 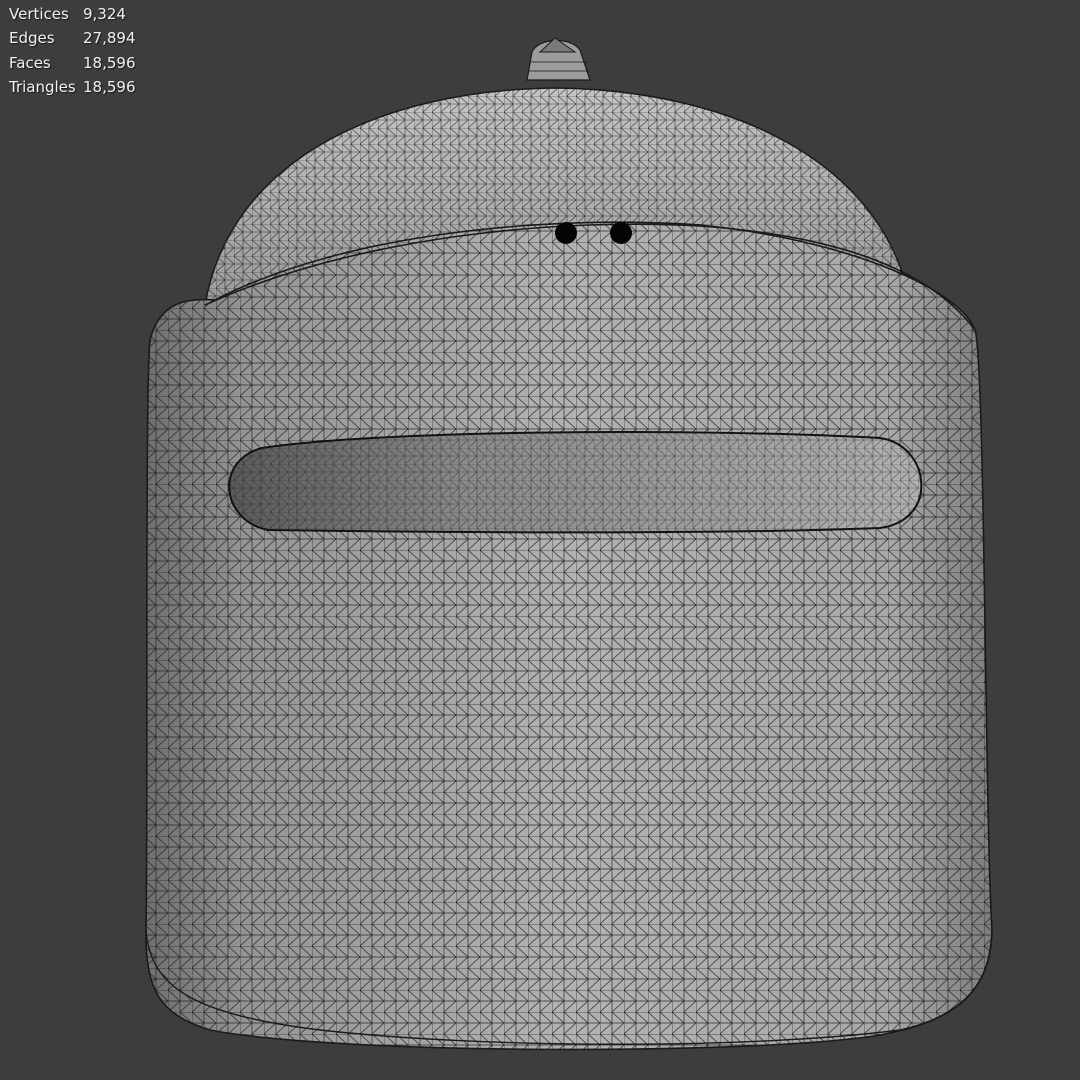 I want to click on stat-triangles: Triangles 18,596, so click(x=72, y=87).